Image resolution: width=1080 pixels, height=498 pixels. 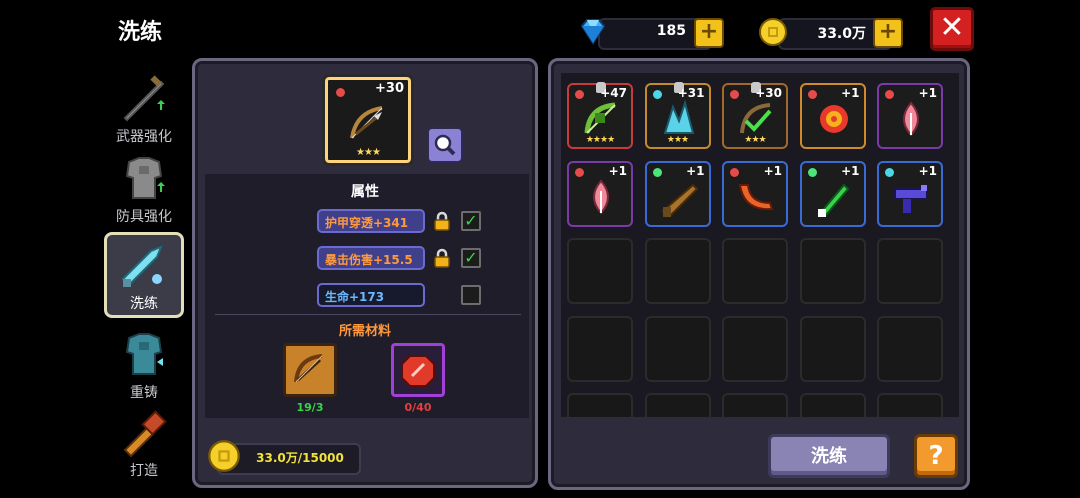 I want to click on divider, so click(x=368, y=314).